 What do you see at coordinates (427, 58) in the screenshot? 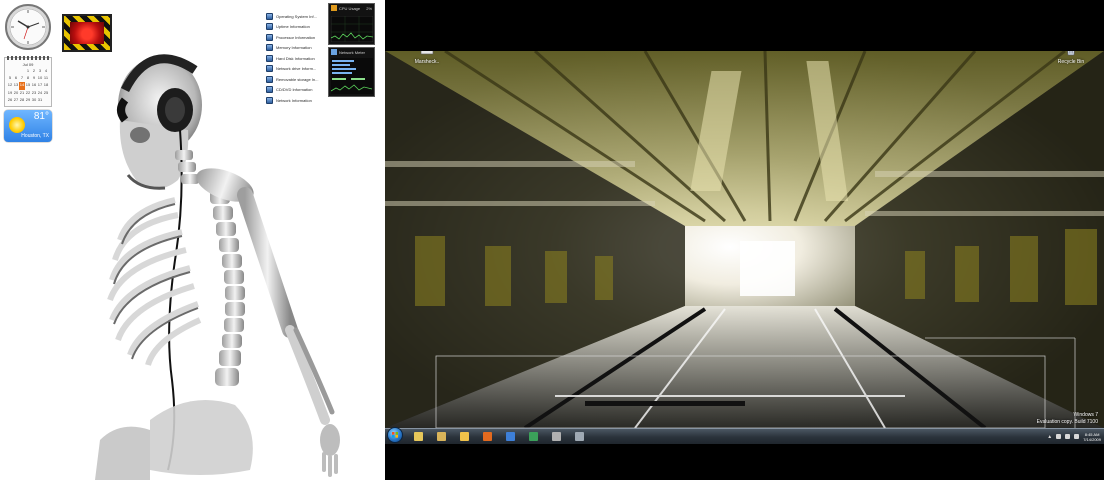
I see `desktop-icon-computer: Marsheck..` at bounding box center [427, 58].